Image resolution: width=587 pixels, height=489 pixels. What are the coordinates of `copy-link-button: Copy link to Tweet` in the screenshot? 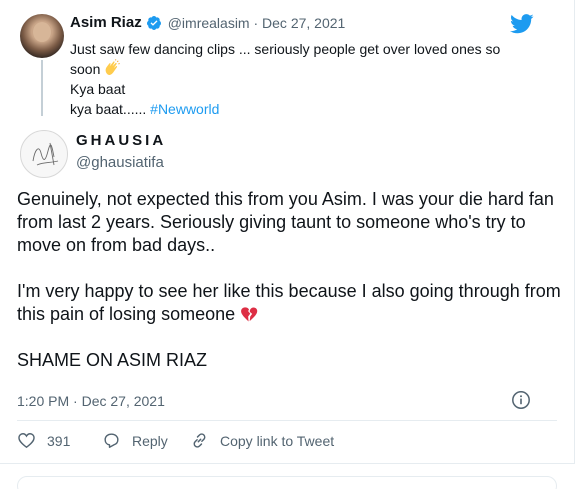 It's located at (262, 440).